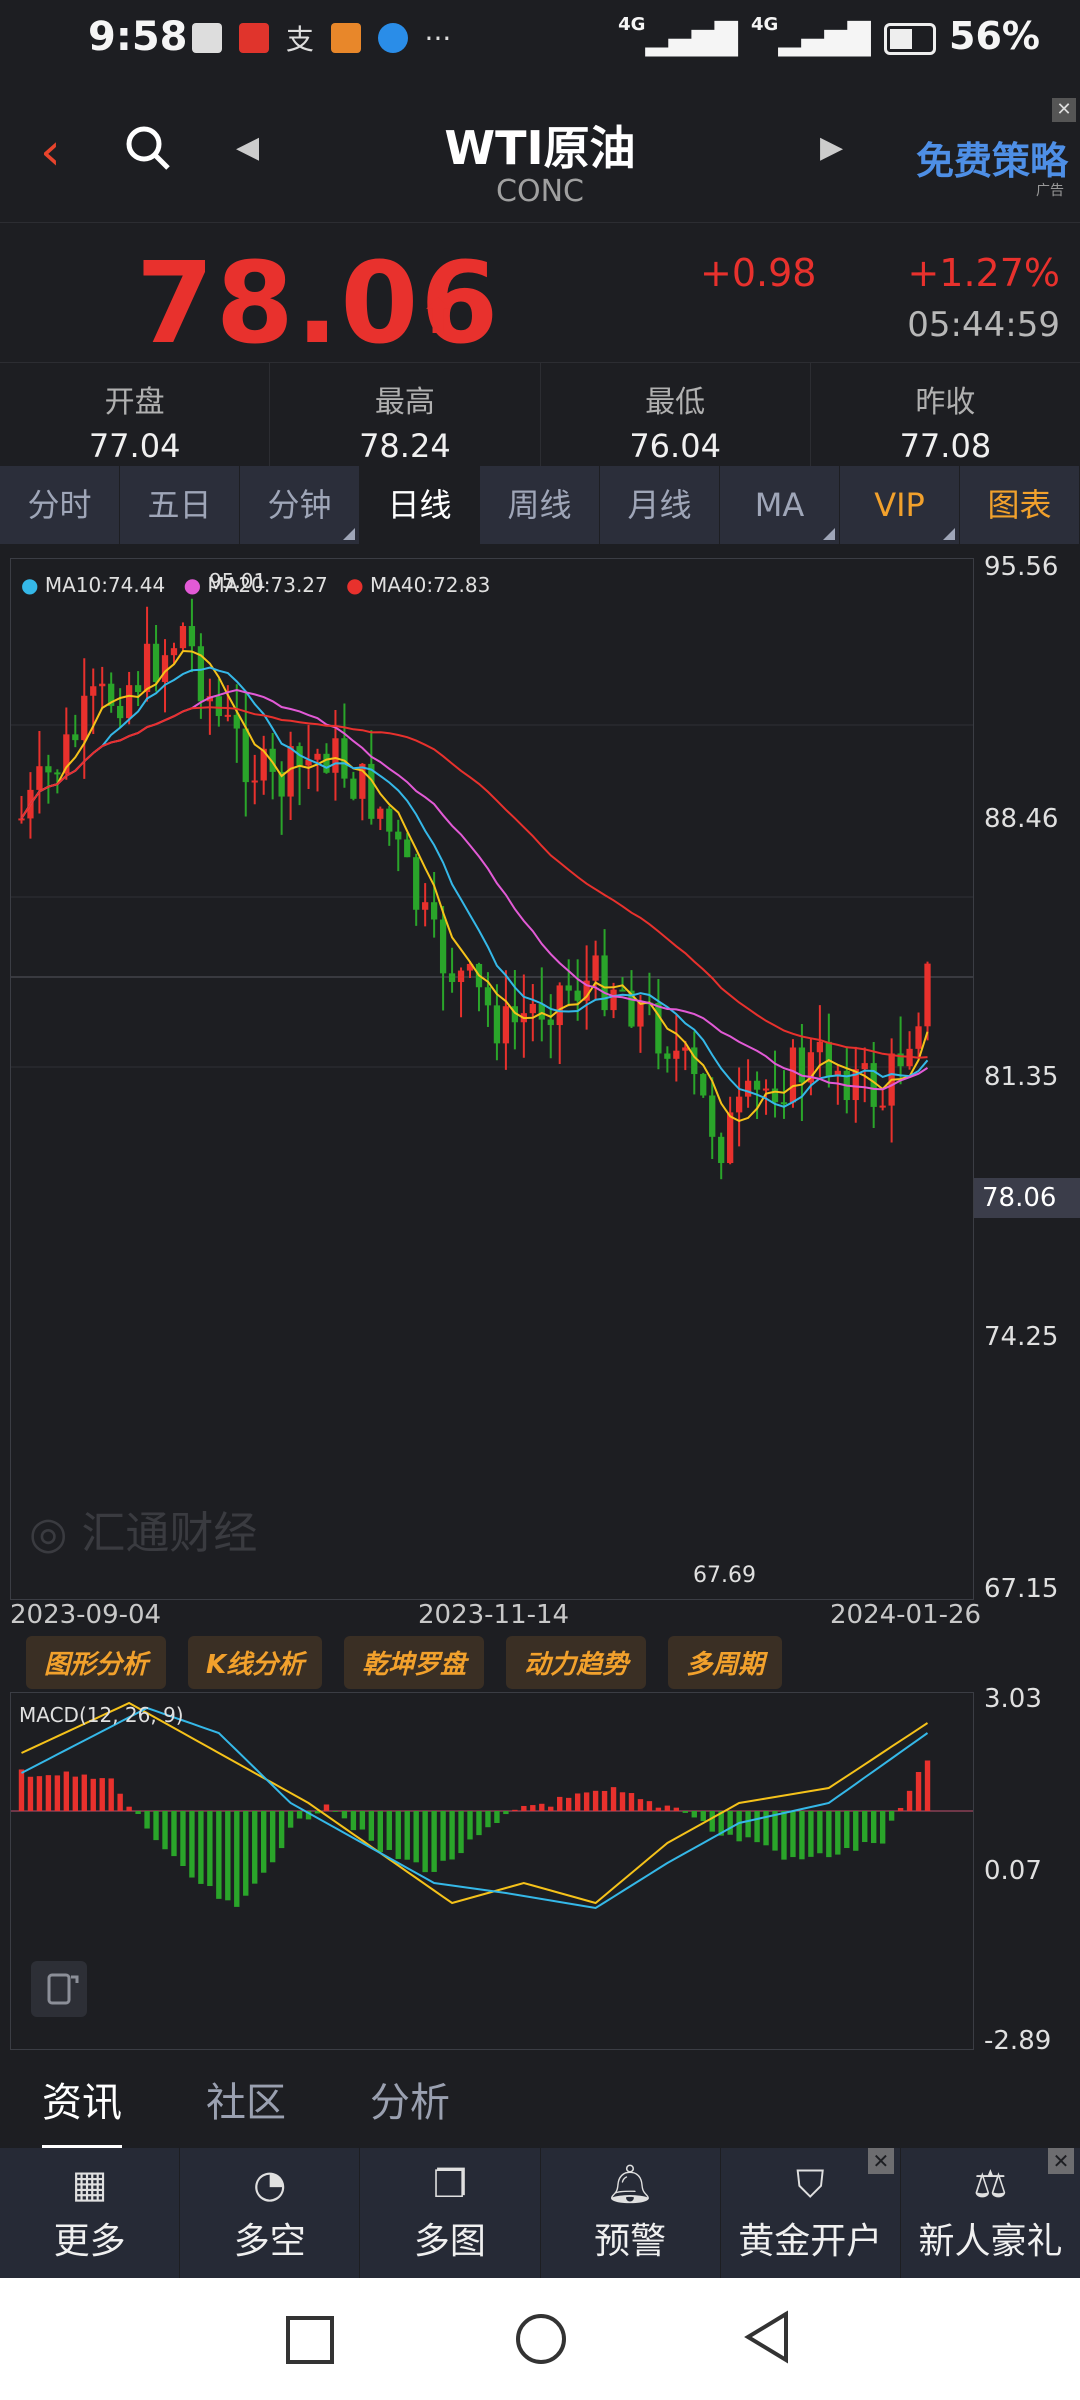 This screenshot has width=1080, height=2400. Describe the element at coordinates (96, 1662) in the screenshot. I see `pattern-analysis-button: 图形分析` at that location.